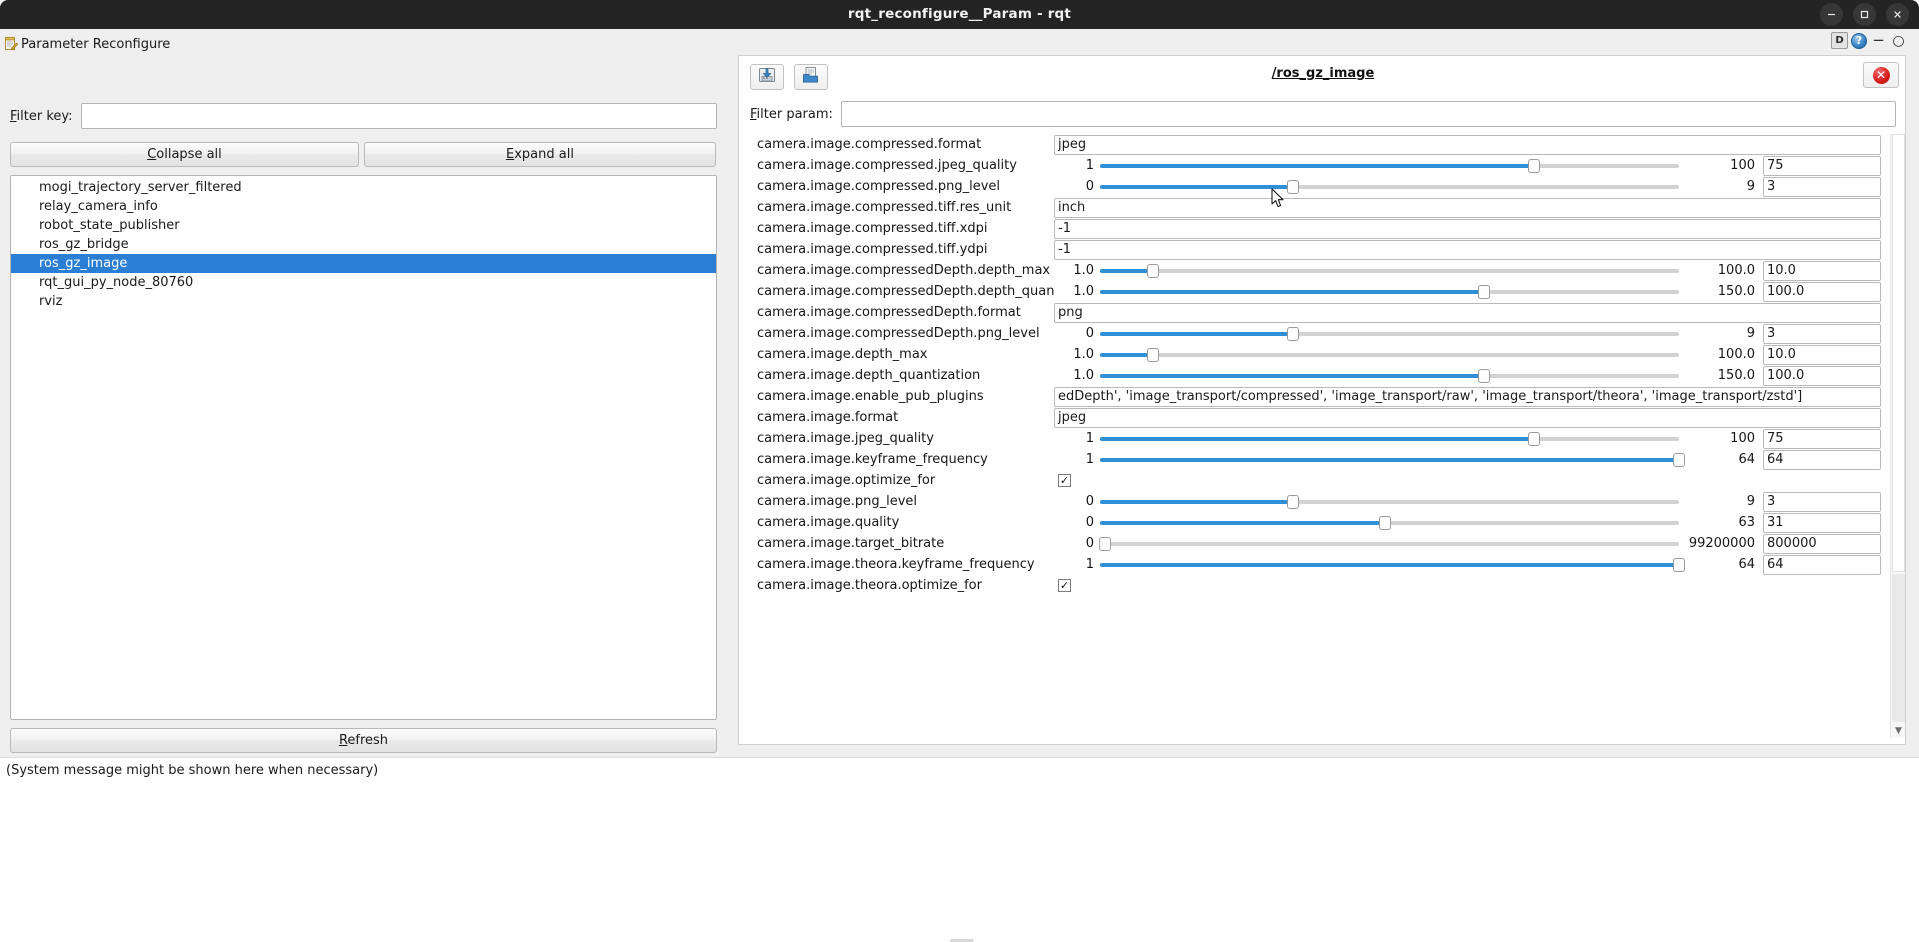 This screenshot has height=942, width=1919. I want to click on maximize-button, so click(1864, 14).